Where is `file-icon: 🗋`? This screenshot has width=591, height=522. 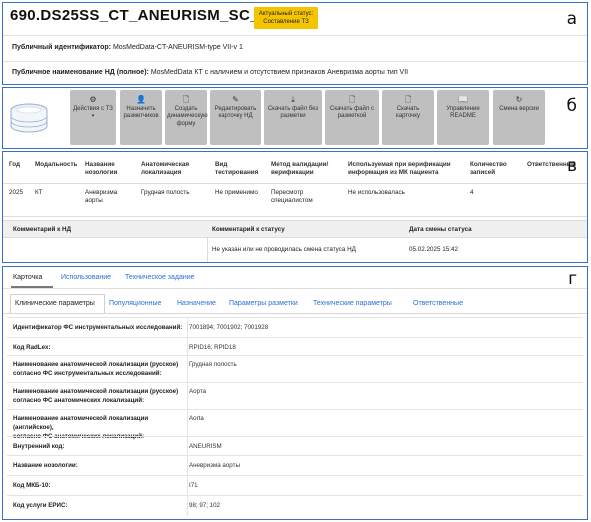
file-icon: 🗋 is located at coordinates (352, 99).